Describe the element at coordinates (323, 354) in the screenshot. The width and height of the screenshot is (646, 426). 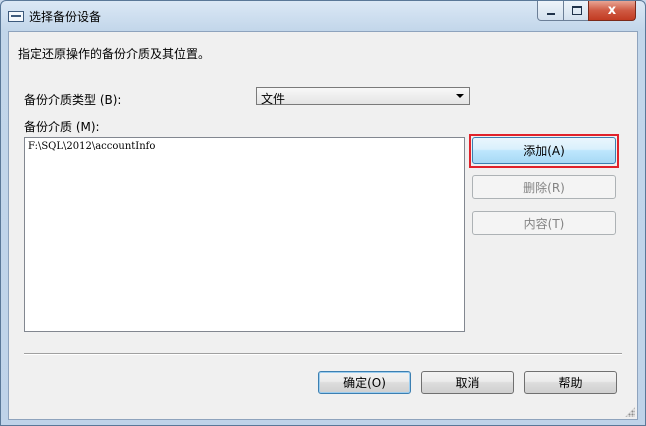
I see `separator` at that location.